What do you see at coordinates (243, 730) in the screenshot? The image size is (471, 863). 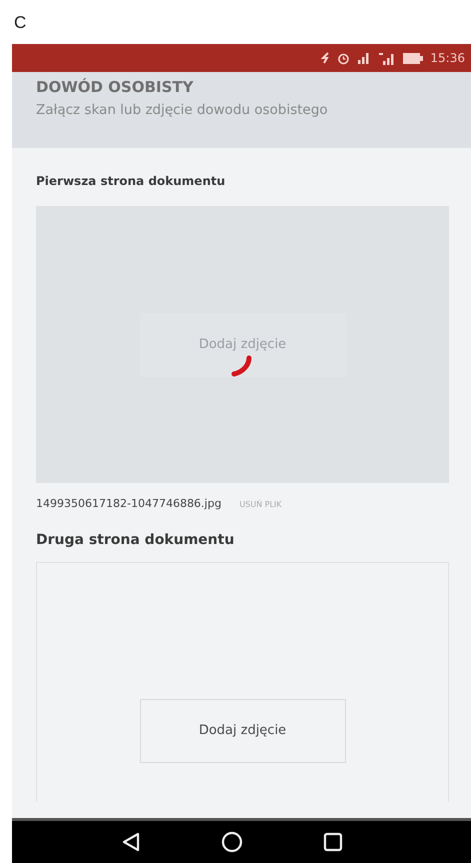 I see `add-photo-button: Dodaj zdjęcie` at bounding box center [243, 730].